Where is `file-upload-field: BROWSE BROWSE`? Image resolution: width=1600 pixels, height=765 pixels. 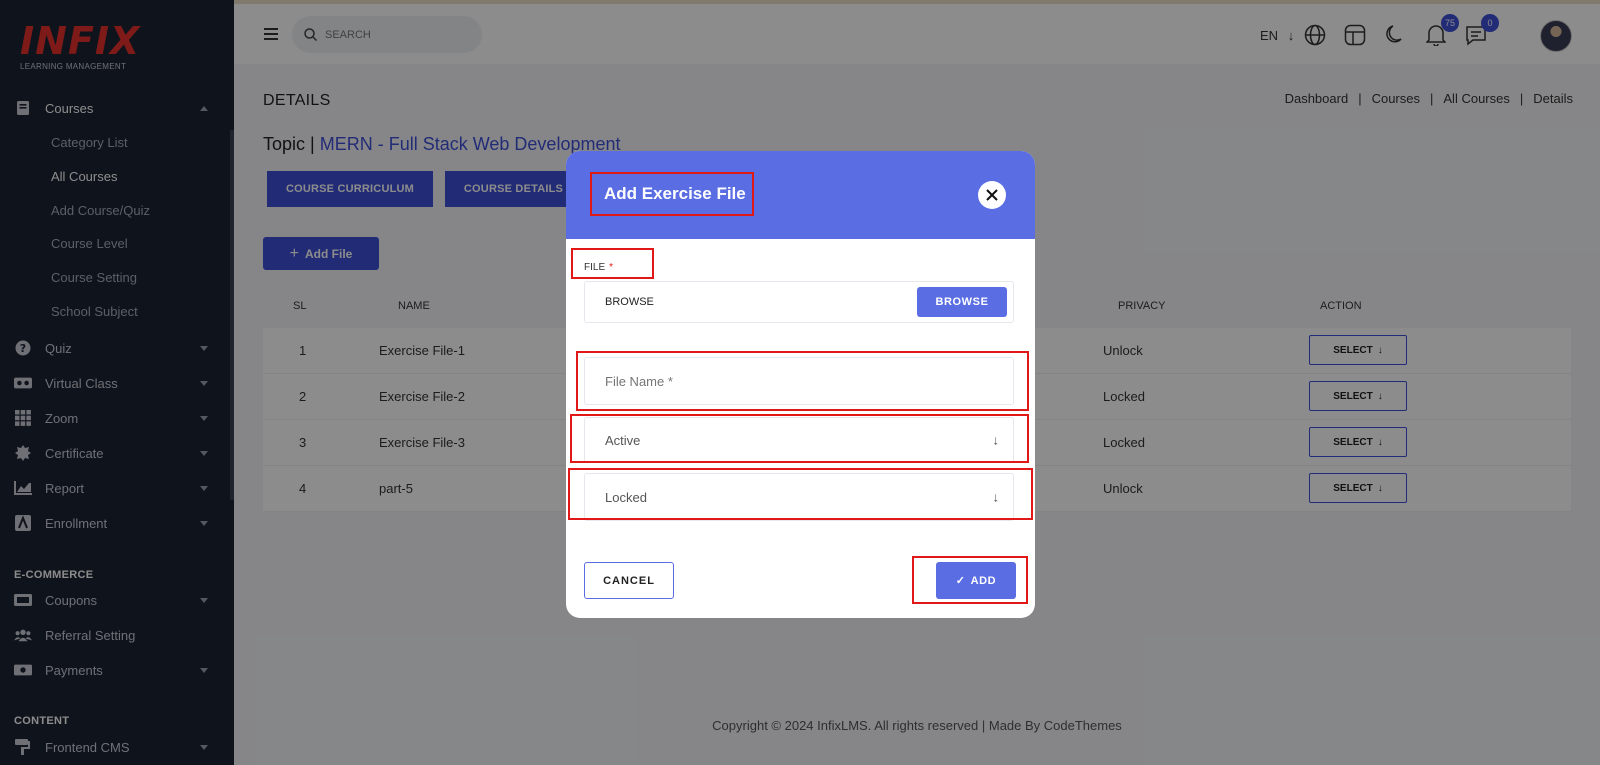
file-upload-field: BROWSE BROWSE is located at coordinates (799, 302).